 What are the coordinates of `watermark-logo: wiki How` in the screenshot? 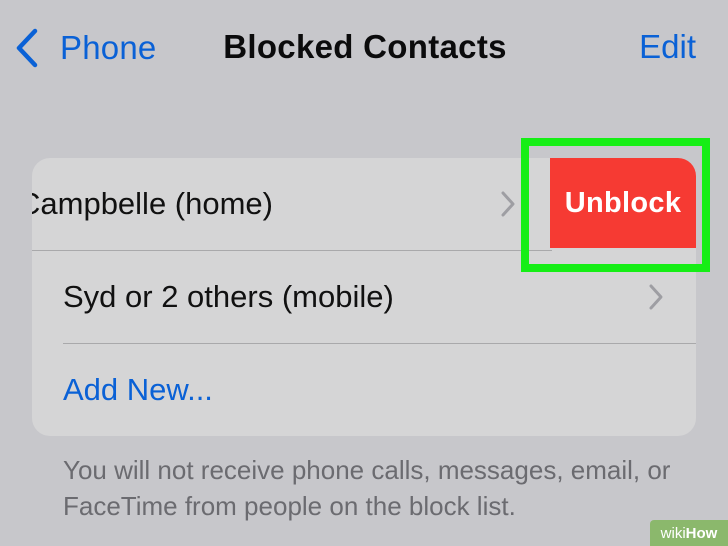 It's located at (689, 533).